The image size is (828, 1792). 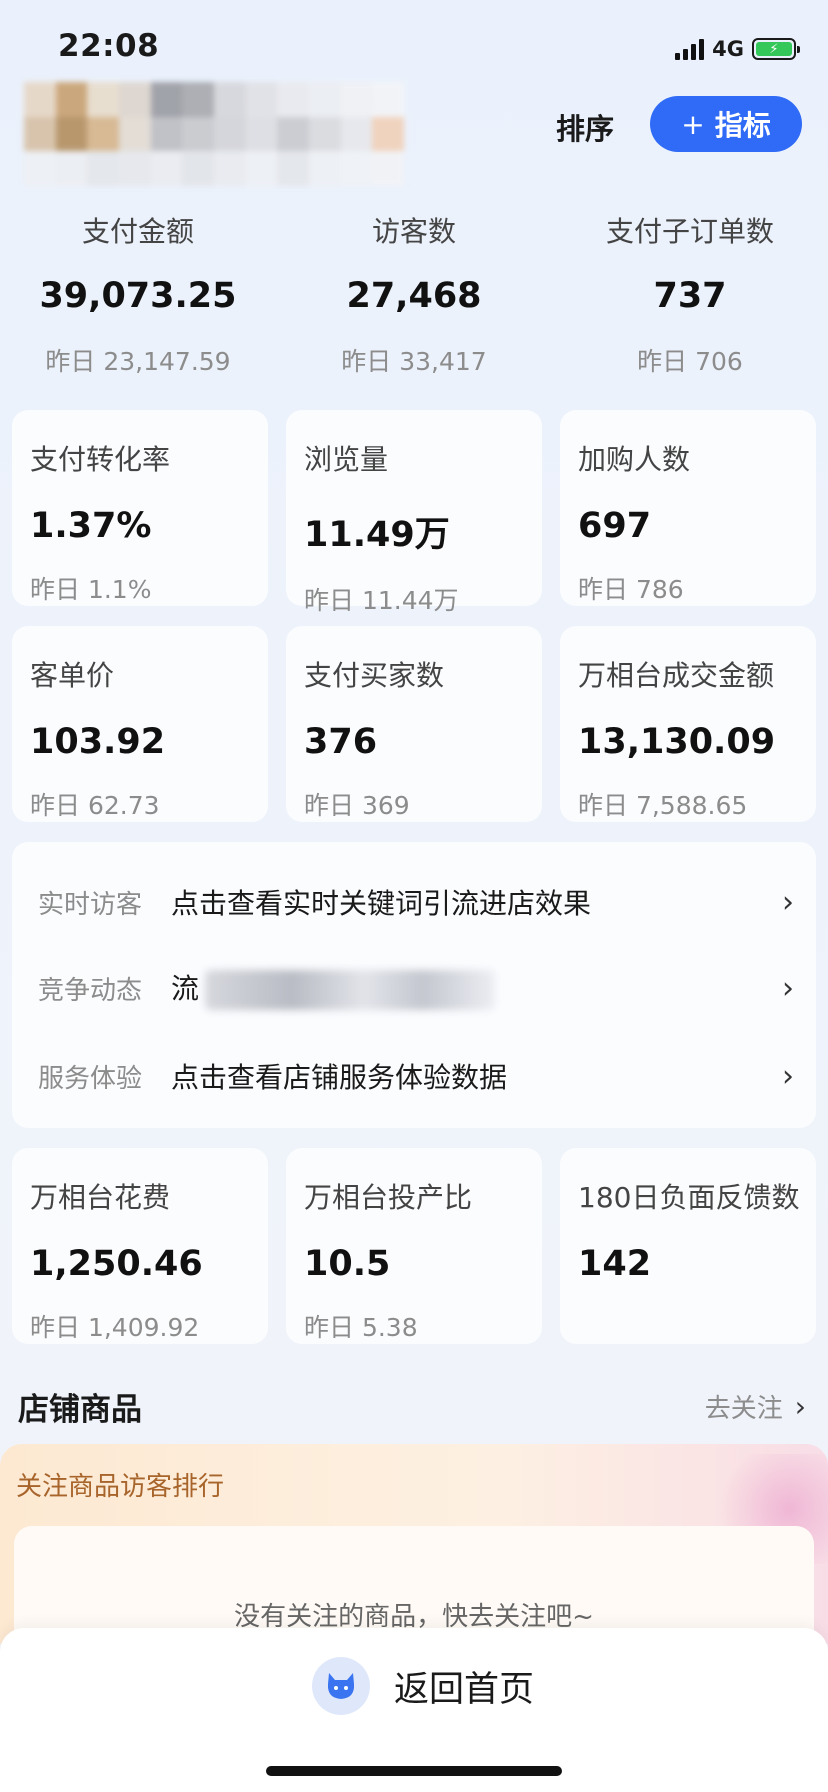 What do you see at coordinates (615, 526) in the screenshot?
I see `card-value: 697` at bounding box center [615, 526].